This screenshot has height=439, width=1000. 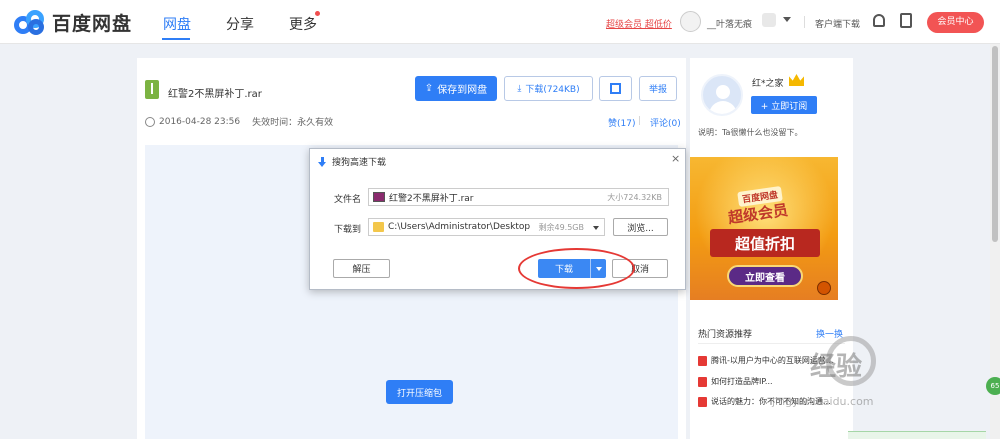 What do you see at coordinates (804, 22) in the screenshot?
I see `header-divider` at bounding box center [804, 22].